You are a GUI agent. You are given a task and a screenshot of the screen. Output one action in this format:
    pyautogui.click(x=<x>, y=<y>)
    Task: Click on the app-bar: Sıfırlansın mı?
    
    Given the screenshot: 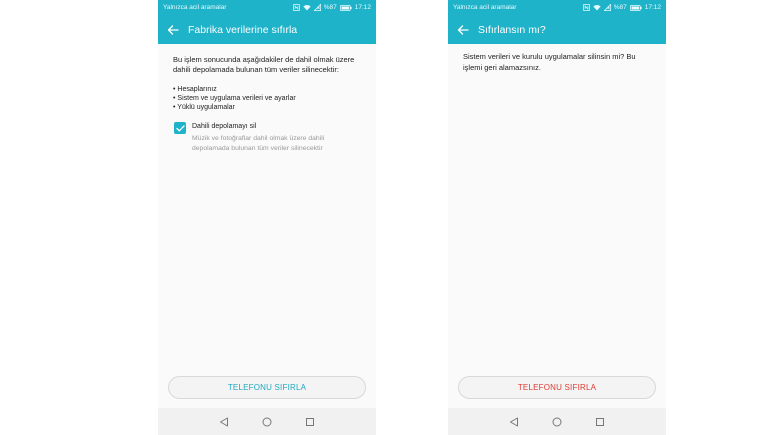 What is the action you would take?
    pyautogui.click(x=557, y=29)
    